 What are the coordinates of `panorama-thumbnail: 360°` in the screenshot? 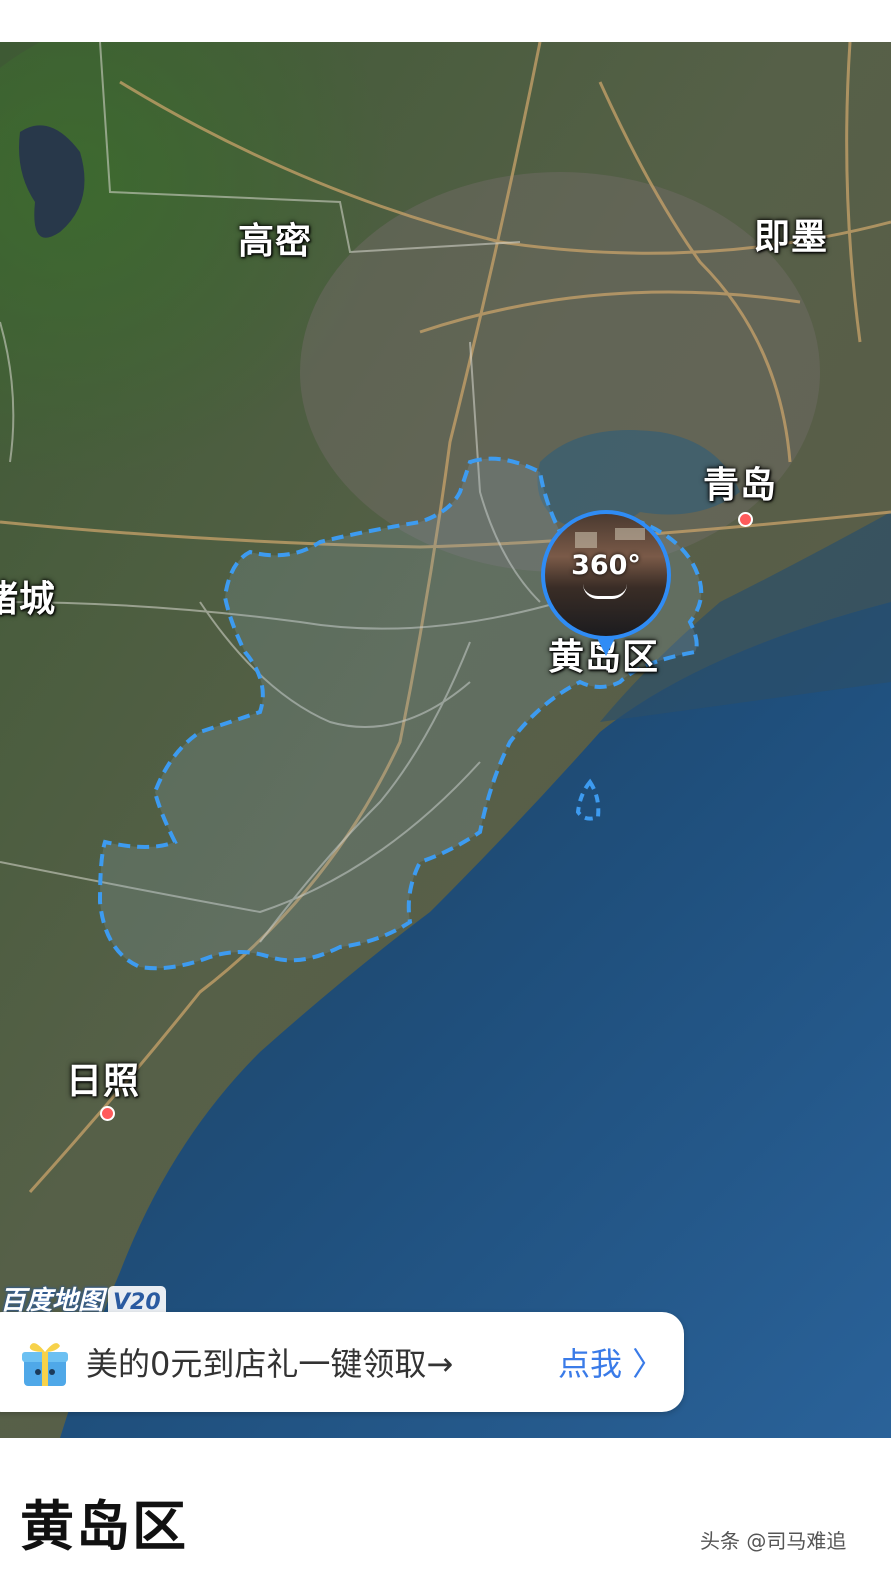 It's located at (606, 575).